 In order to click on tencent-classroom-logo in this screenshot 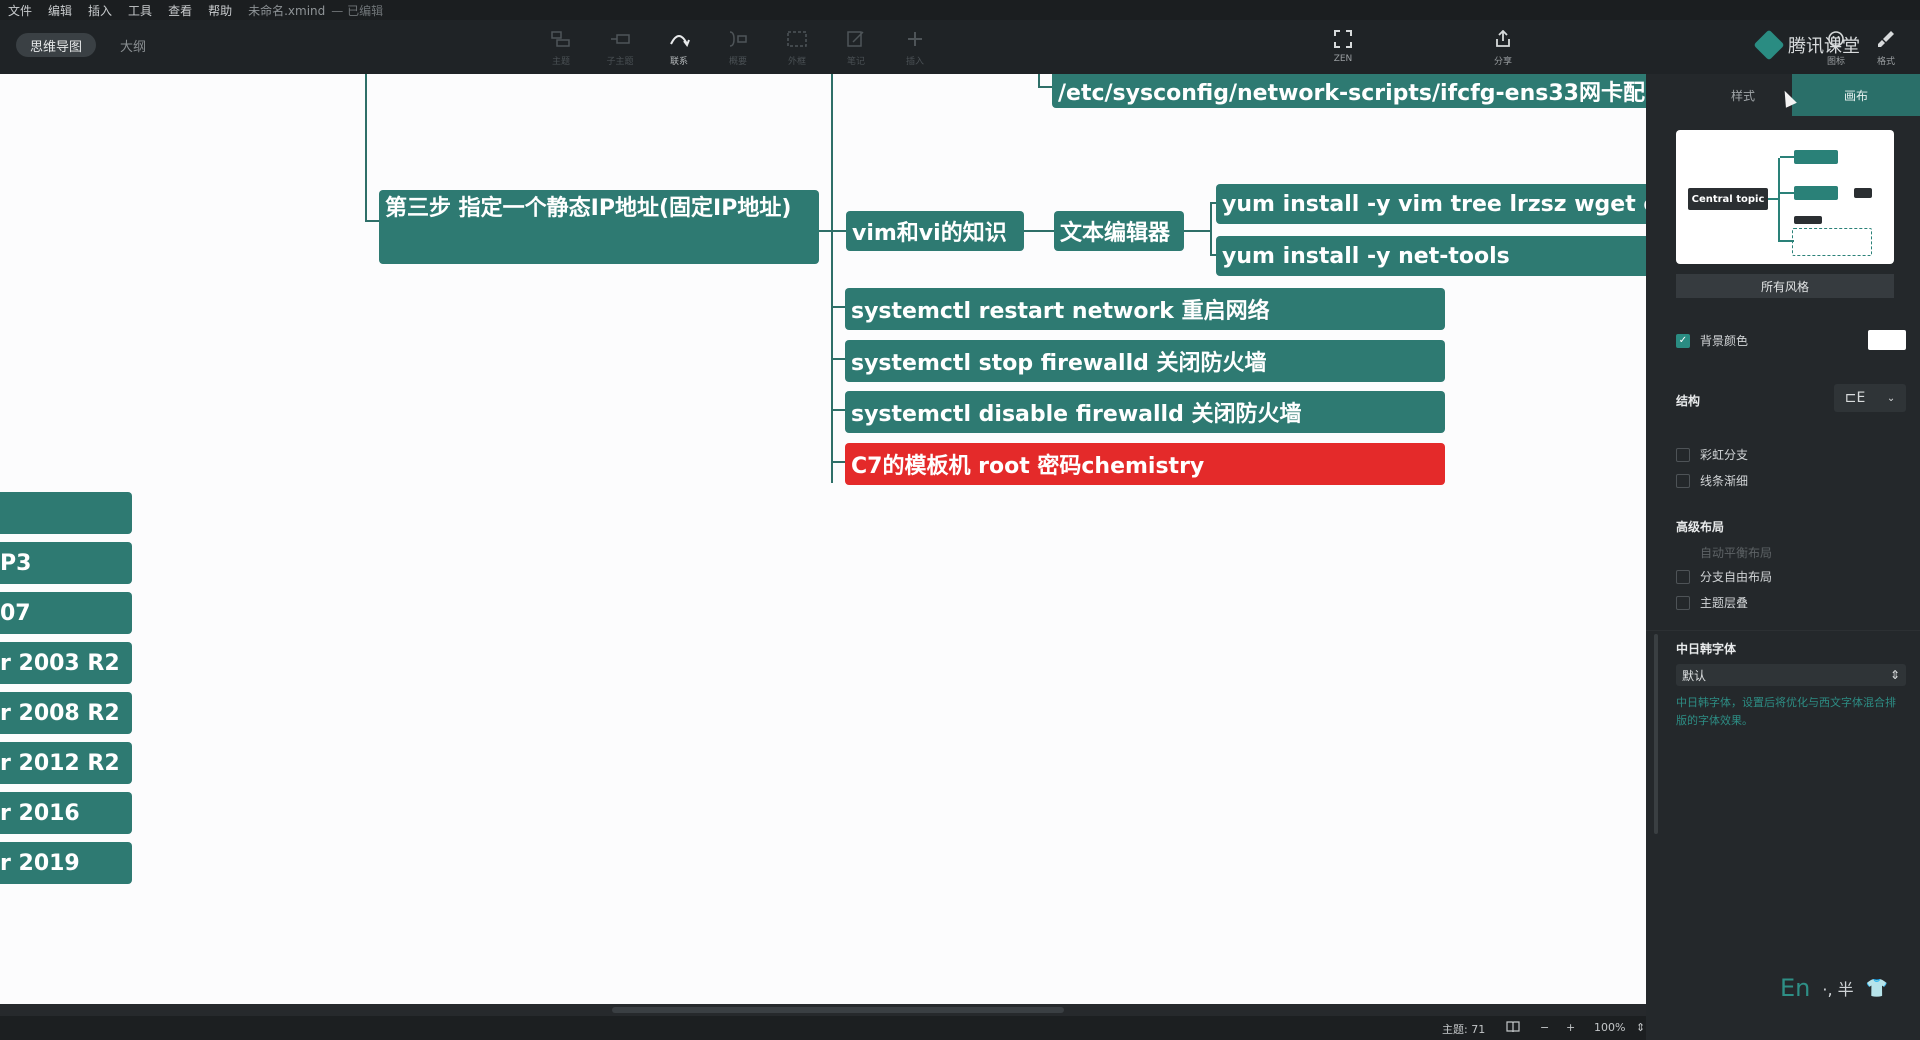, I will do `click(1769, 45)`.